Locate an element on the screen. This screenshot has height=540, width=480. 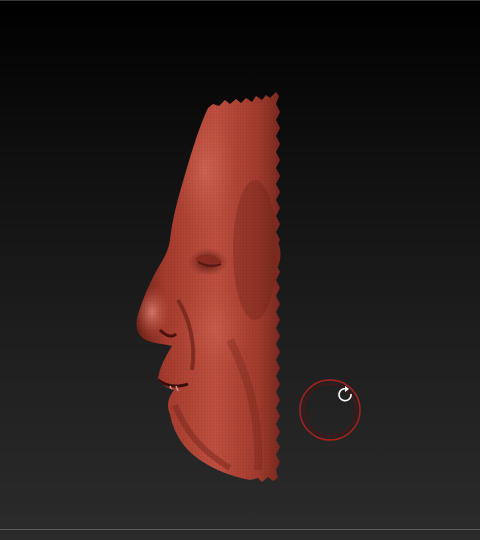
rotate-icon is located at coordinates (346, 395).